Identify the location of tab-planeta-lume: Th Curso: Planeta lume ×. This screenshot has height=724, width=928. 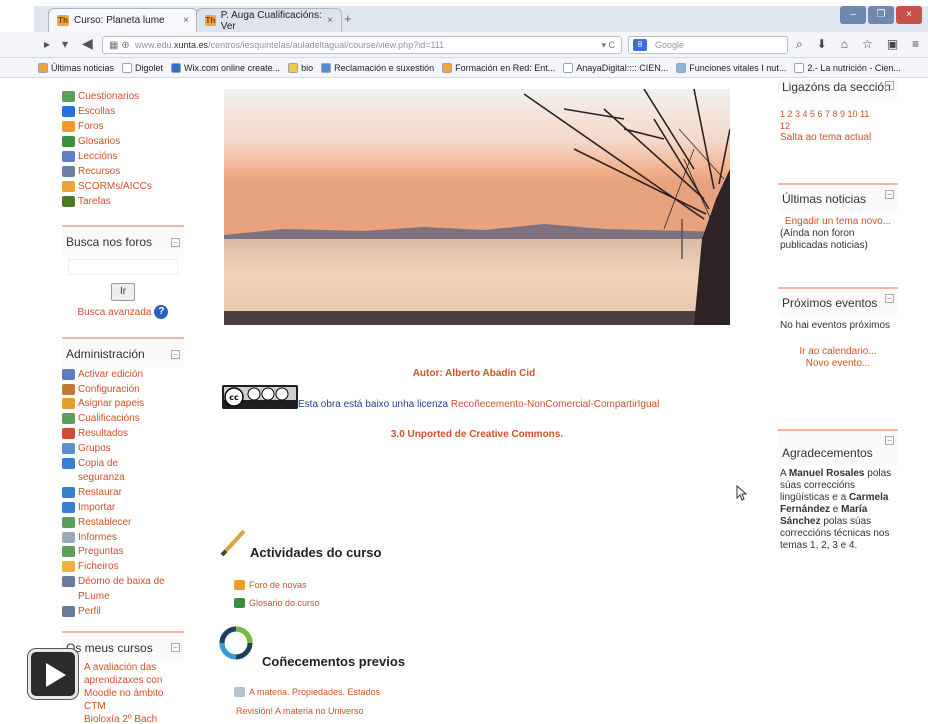
(123, 20).